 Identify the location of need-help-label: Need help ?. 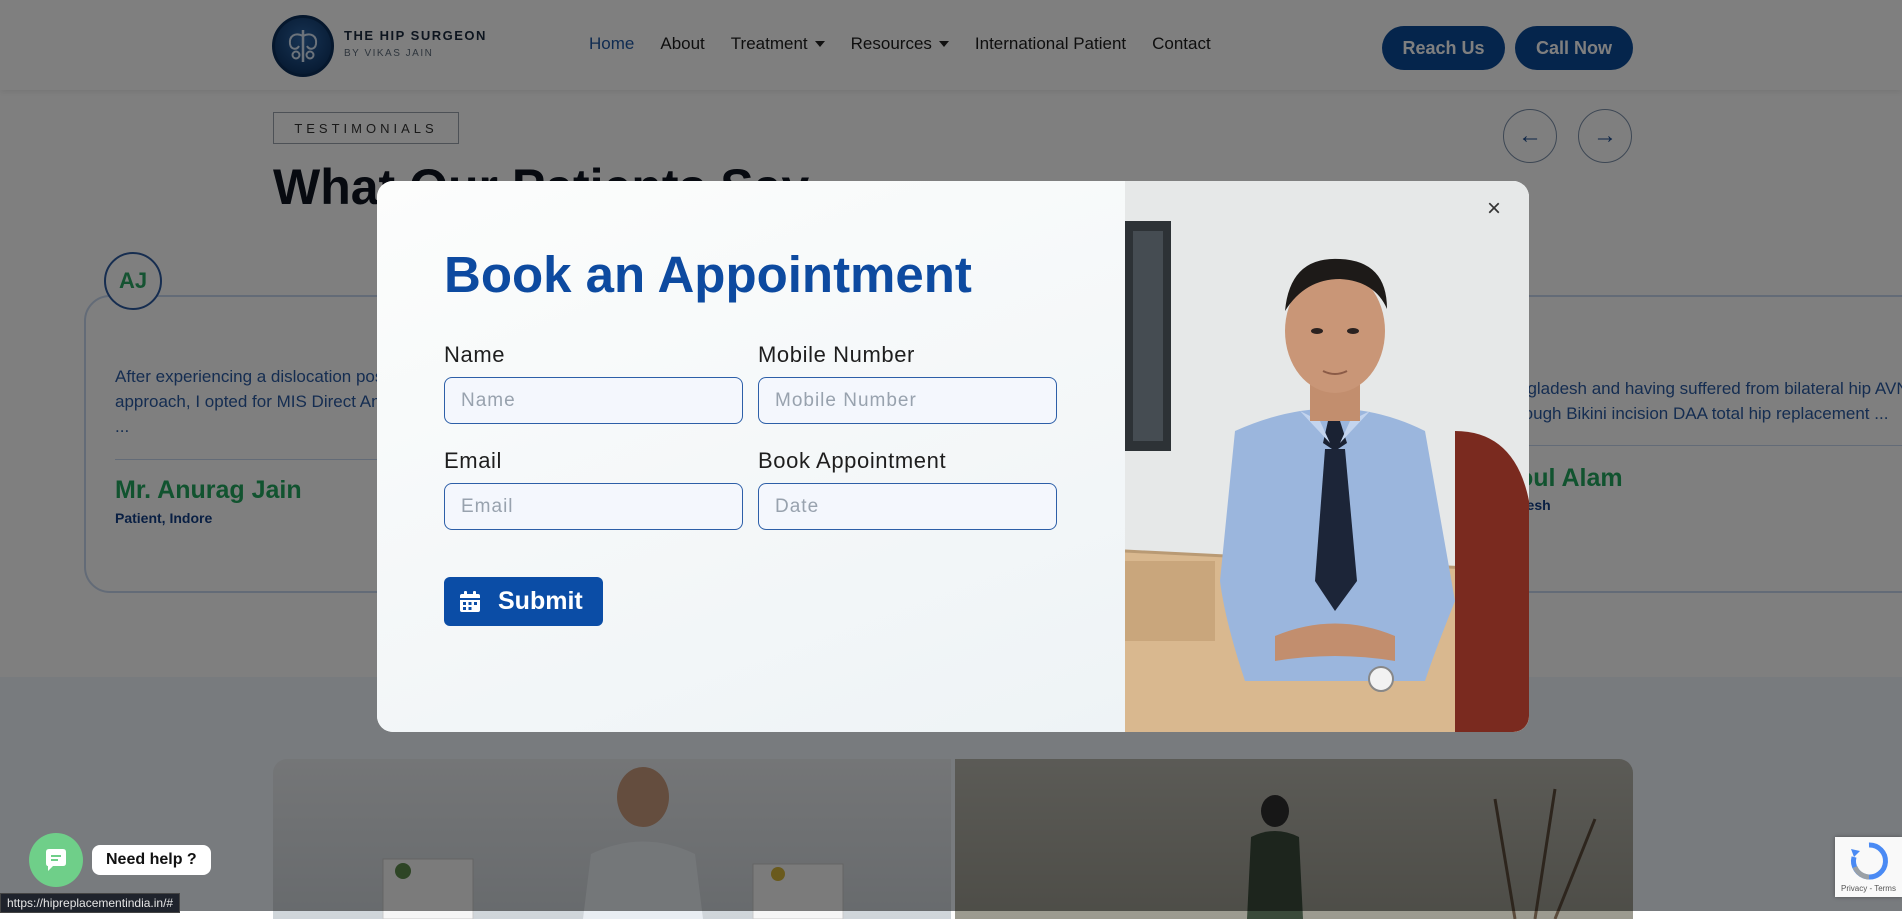
(151, 860).